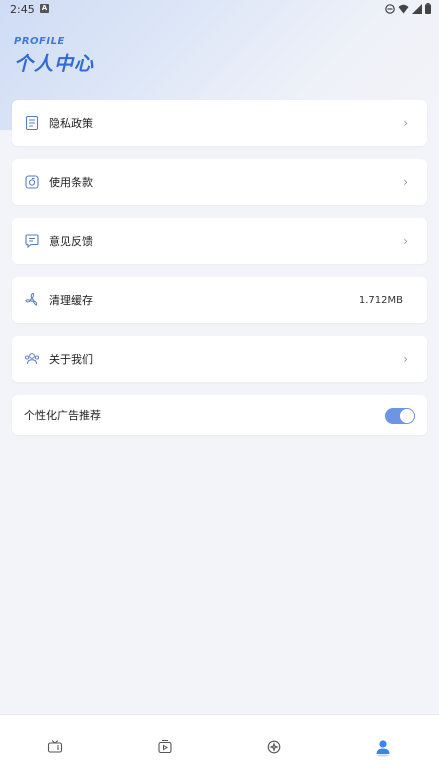  What do you see at coordinates (32, 300) in the screenshot?
I see `fan-icon` at bounding box center [32, 300].